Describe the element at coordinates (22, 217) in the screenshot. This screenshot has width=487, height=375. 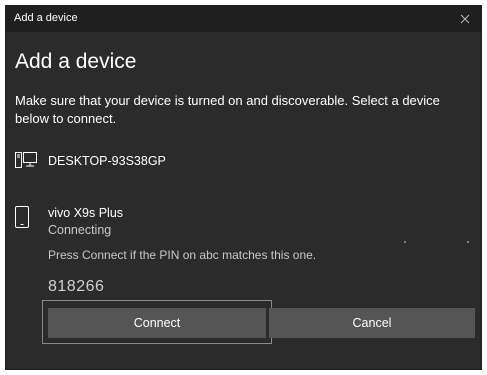
I see `phone-icon` at that location.